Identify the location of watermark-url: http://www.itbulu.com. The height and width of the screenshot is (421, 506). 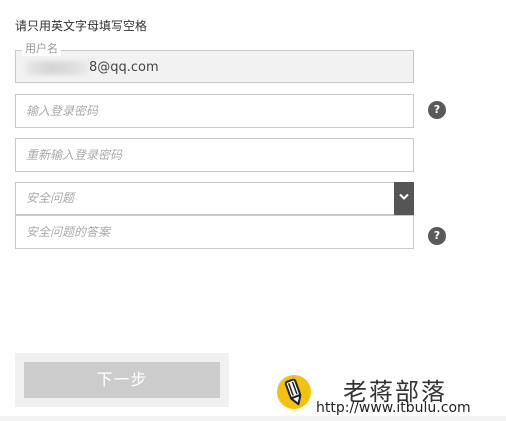
(393, 408).